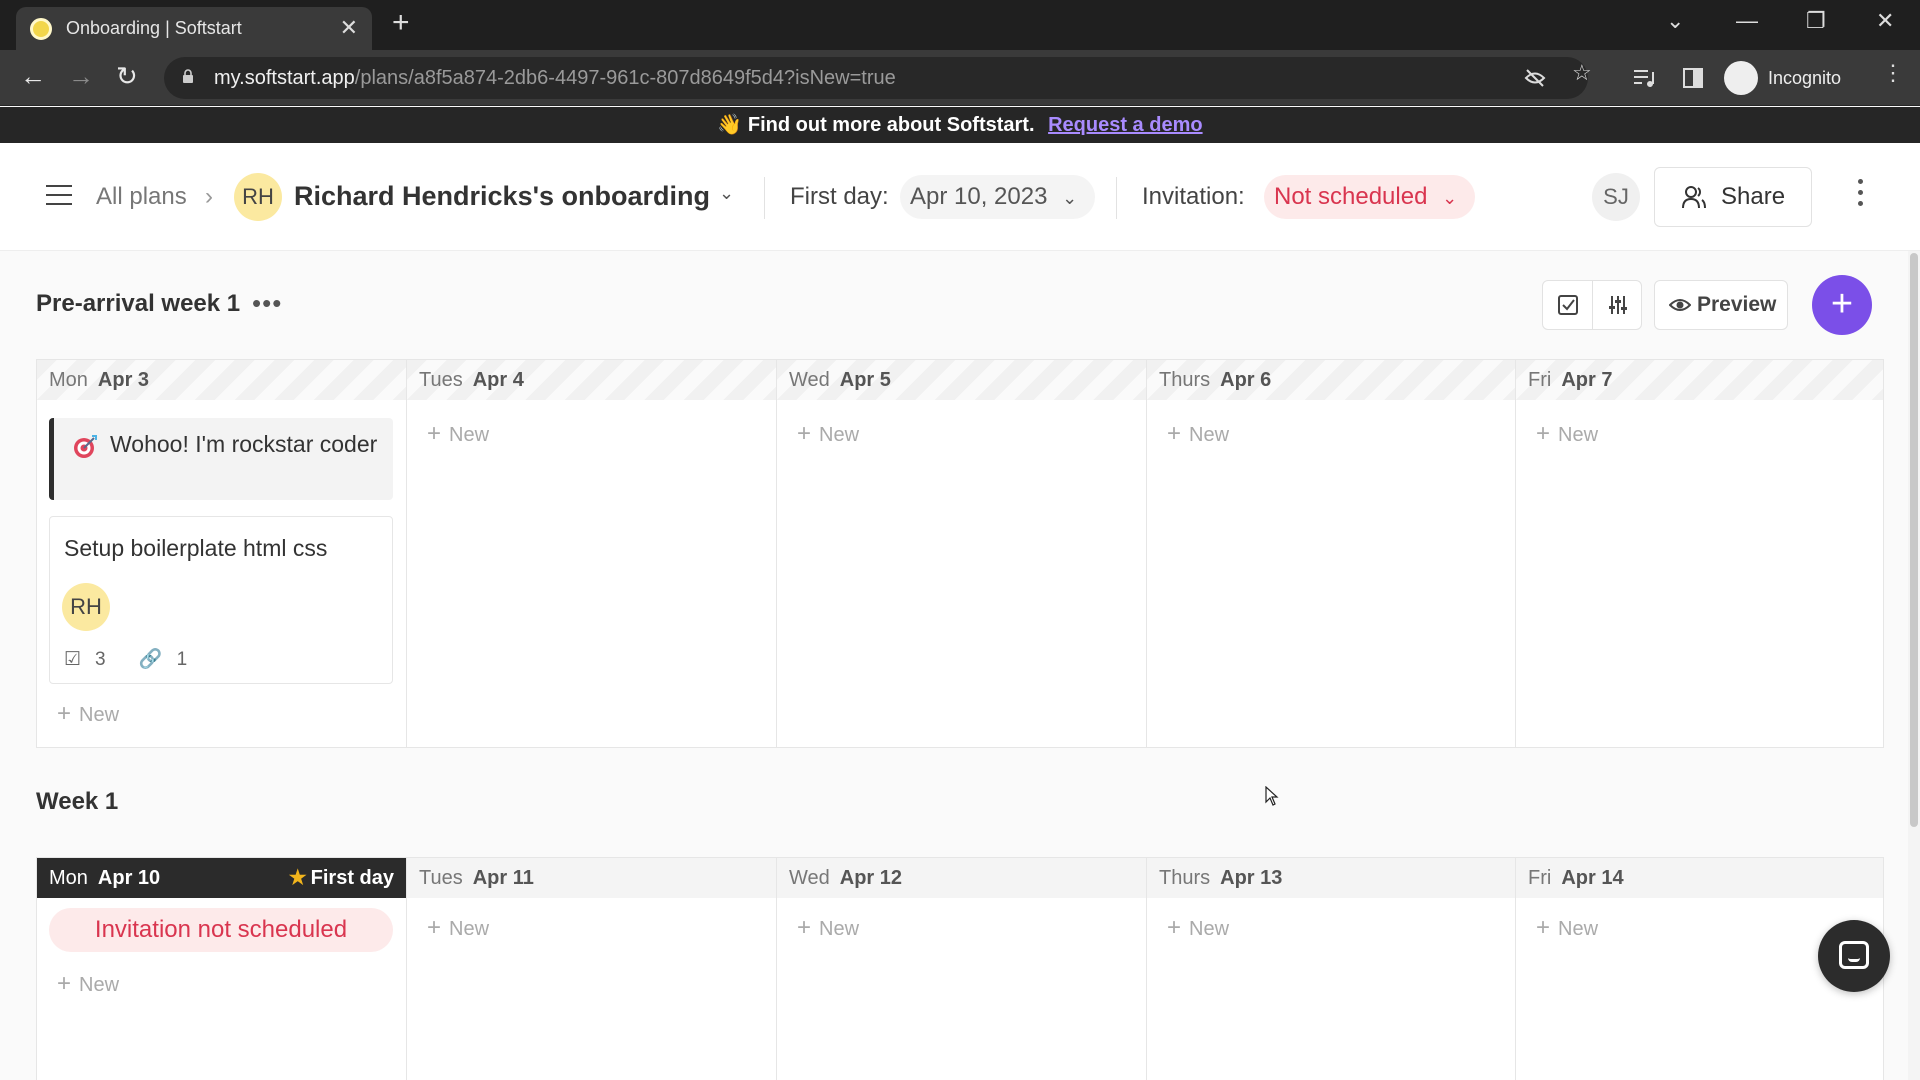 The height and width of the screenshot is (1080, 1920). I want to click on day-column: Thurs Apr 6 + New, so click(1331, 553).